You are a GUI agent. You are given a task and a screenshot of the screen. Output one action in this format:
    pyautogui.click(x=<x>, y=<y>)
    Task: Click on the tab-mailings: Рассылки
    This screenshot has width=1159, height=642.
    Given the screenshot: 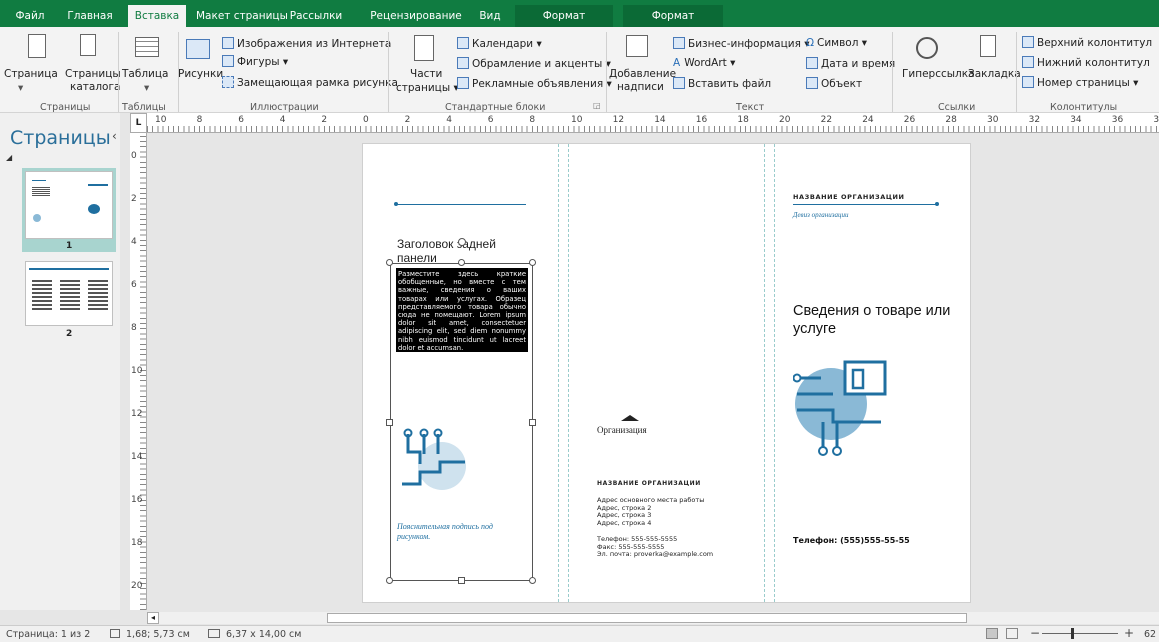 What is the action you would take?
    pyautogui.click(x=316, y=16)
    